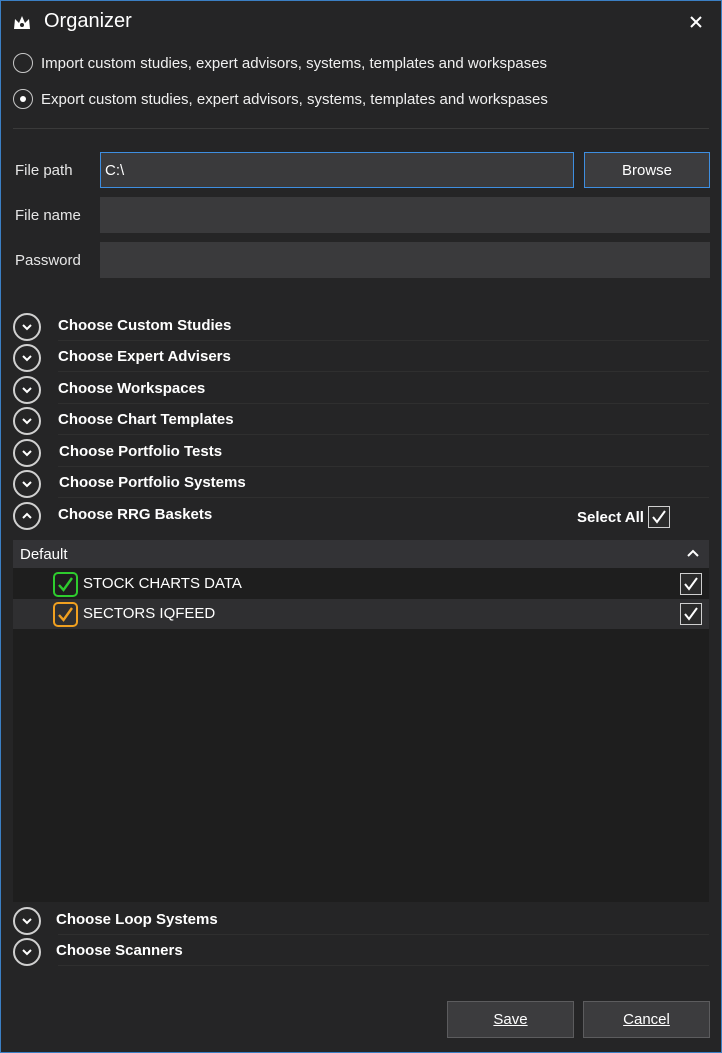 The image size is (722, 1053). Describe the element at coordinates (405, 260) in the screenshot. I see `password-input` at that location.